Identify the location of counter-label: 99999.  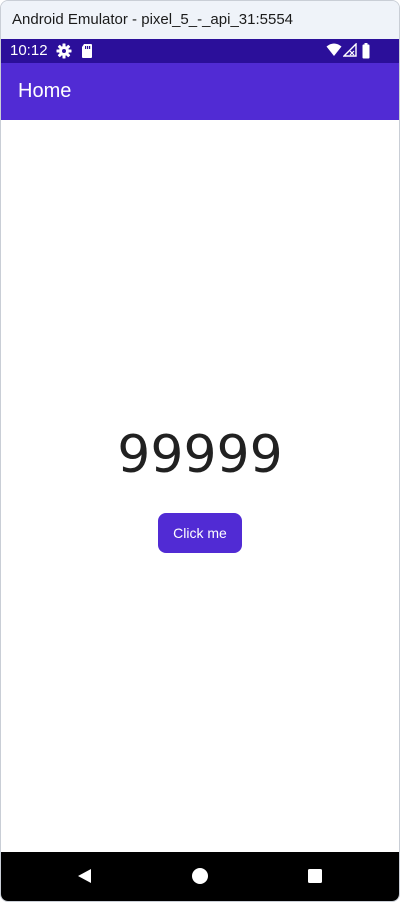
(200, 455).